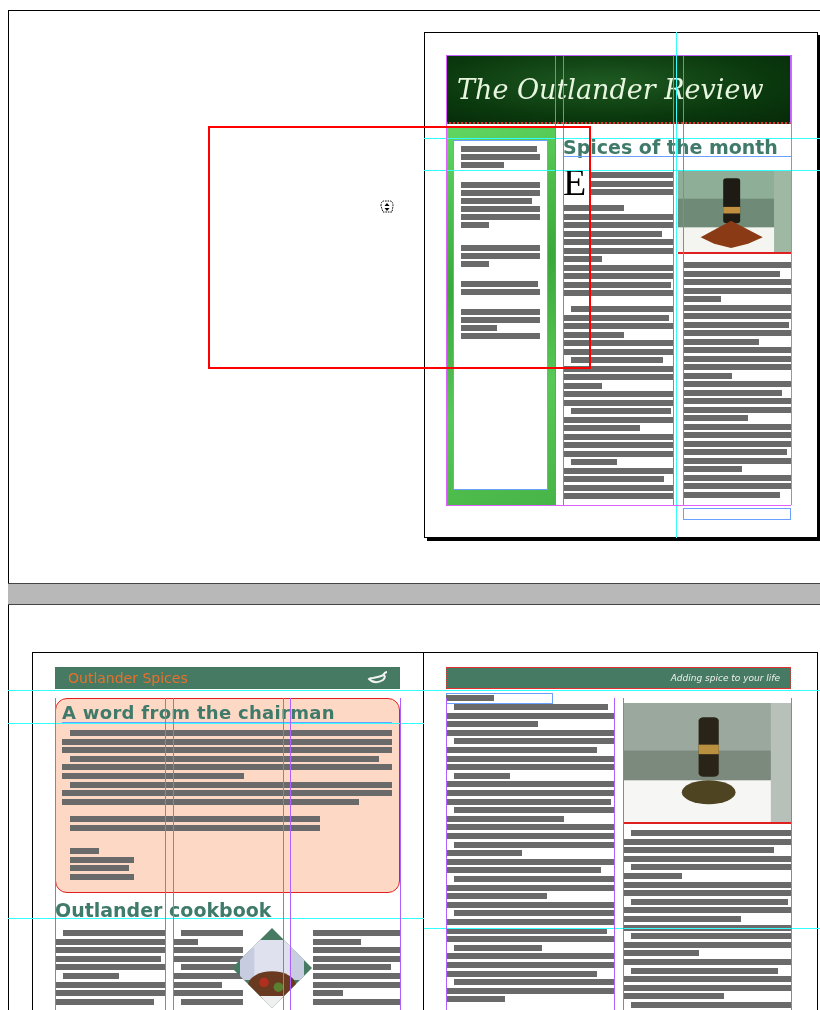  I want to click on chili-pepper-icon, so click(378, 678).